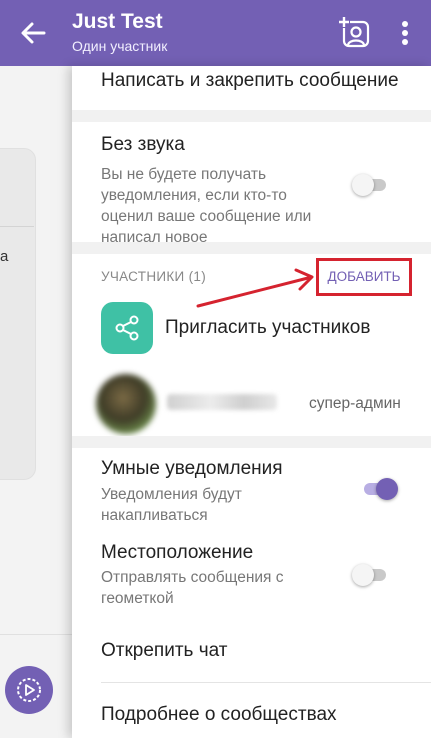 The image size is (431, 738). What do you see at coordinates (18, 314) in the screenshot?
I see `message-bubble` at bounding box center [18, 314].